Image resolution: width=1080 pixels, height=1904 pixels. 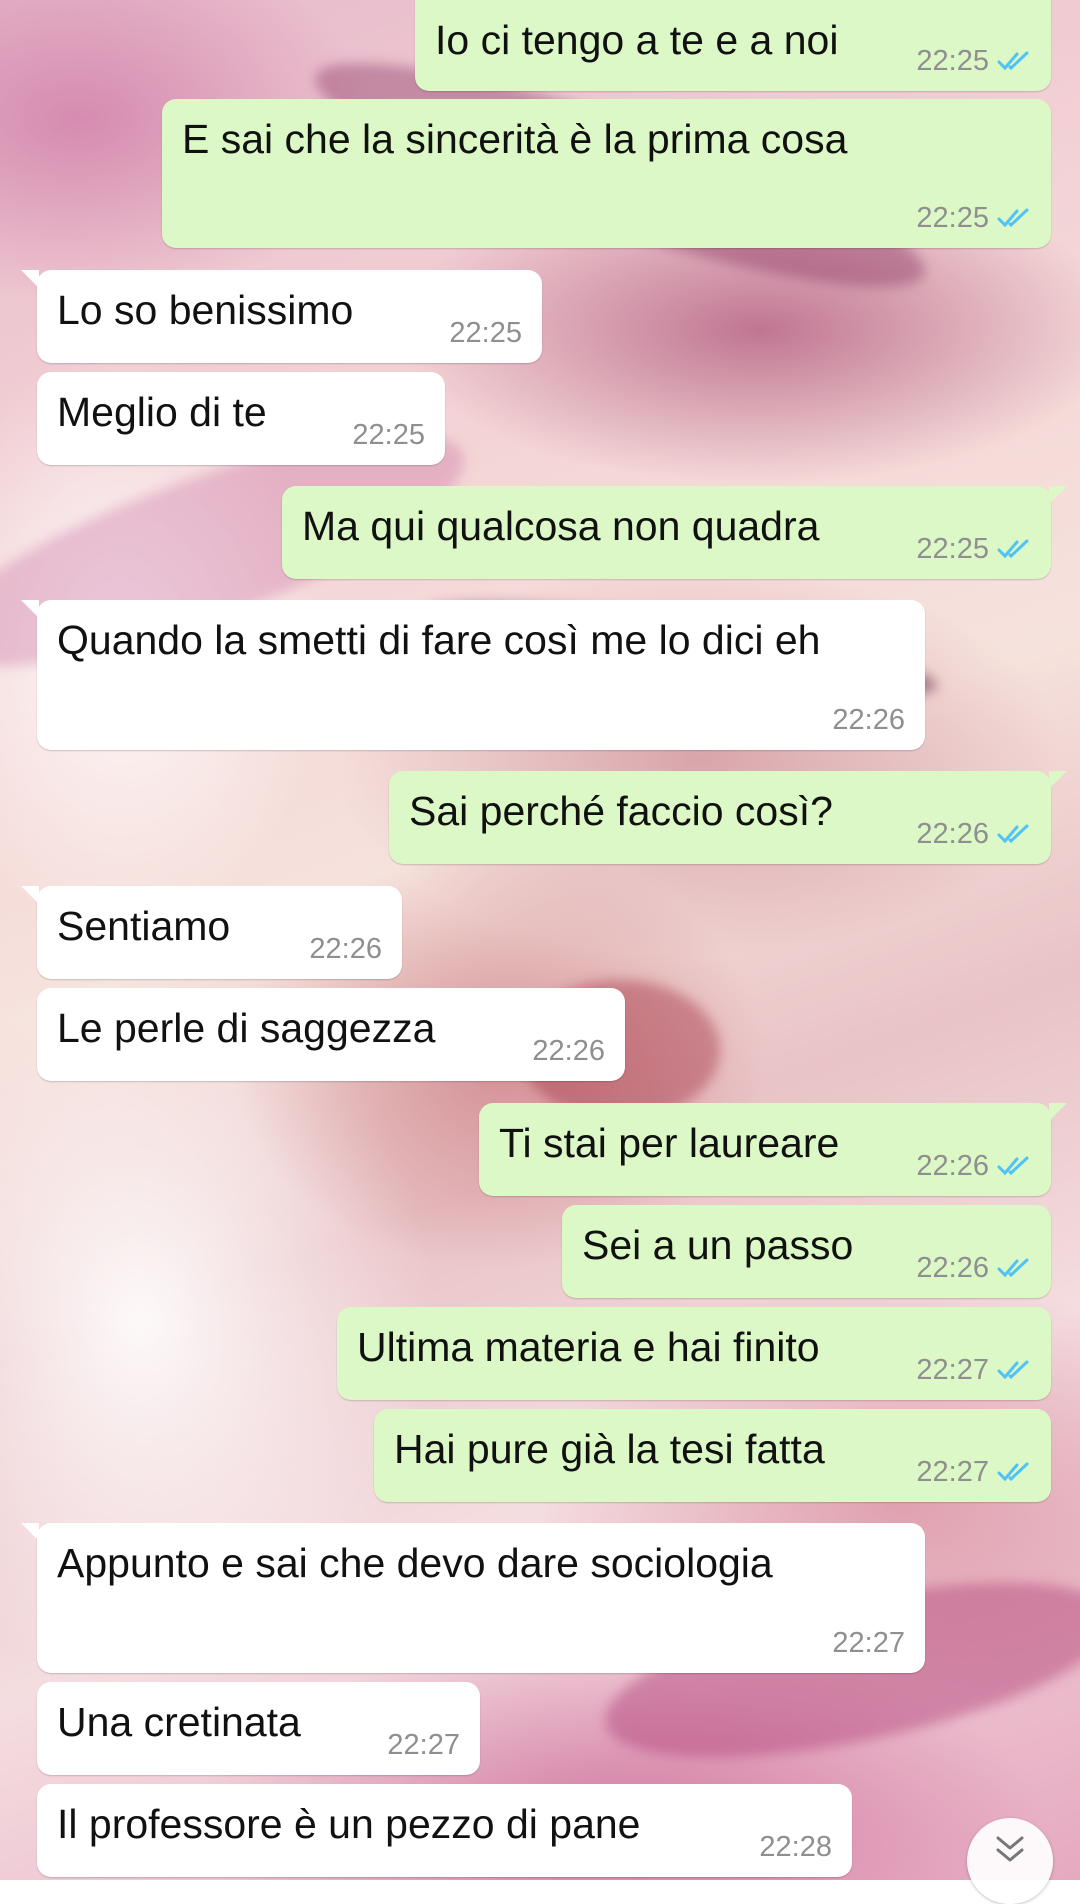 What do you see at coordinates (144, 926) in the screenshot?
I see `message-text: Sentiamo` at bounding box center [144, 926].